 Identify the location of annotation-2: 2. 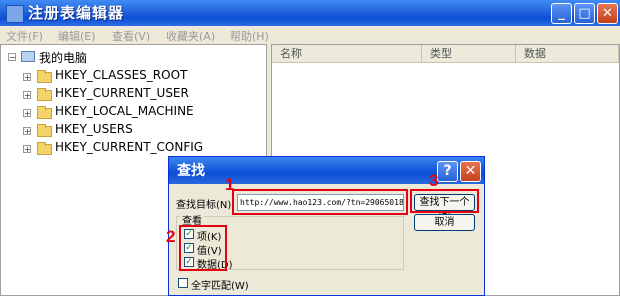
(171, 236).